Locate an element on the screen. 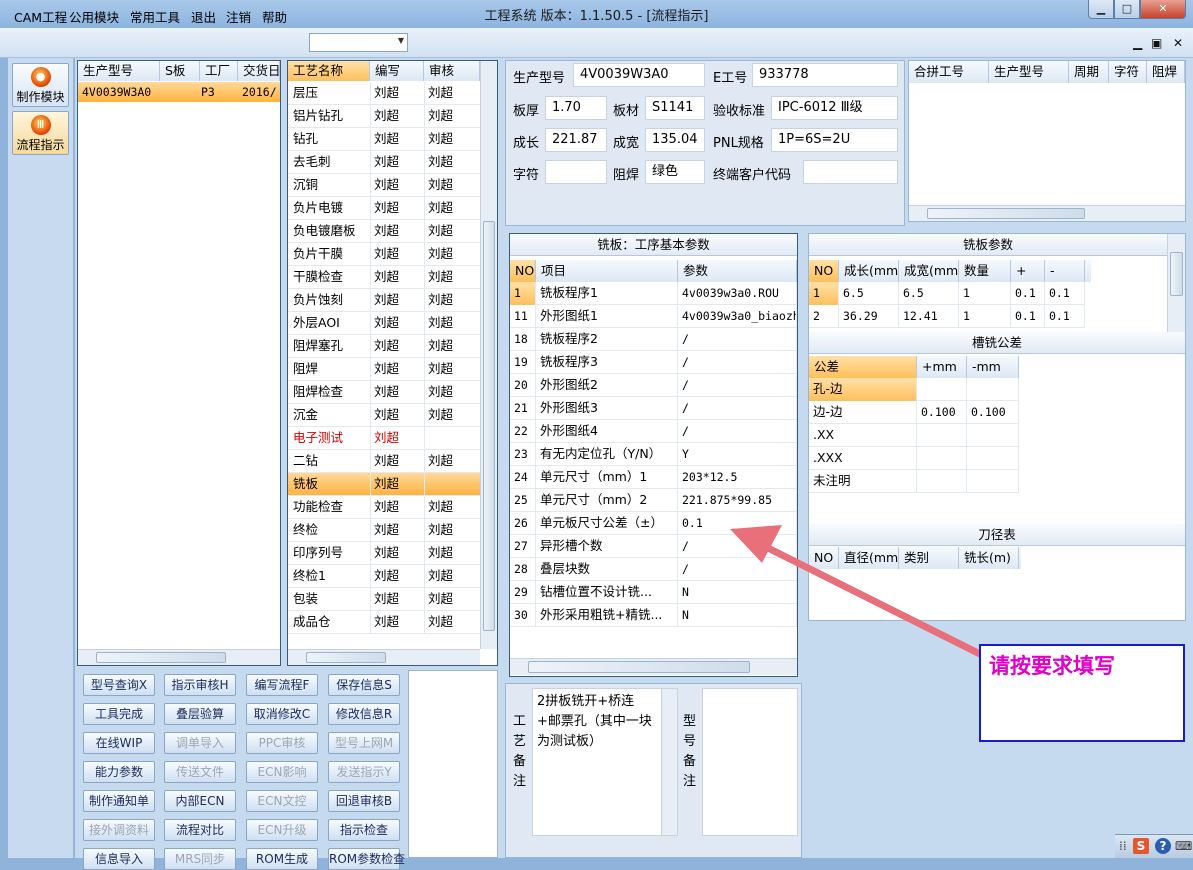  table-row: 外层AOI 刘超 刘超 is located at coordinates (384, 323).